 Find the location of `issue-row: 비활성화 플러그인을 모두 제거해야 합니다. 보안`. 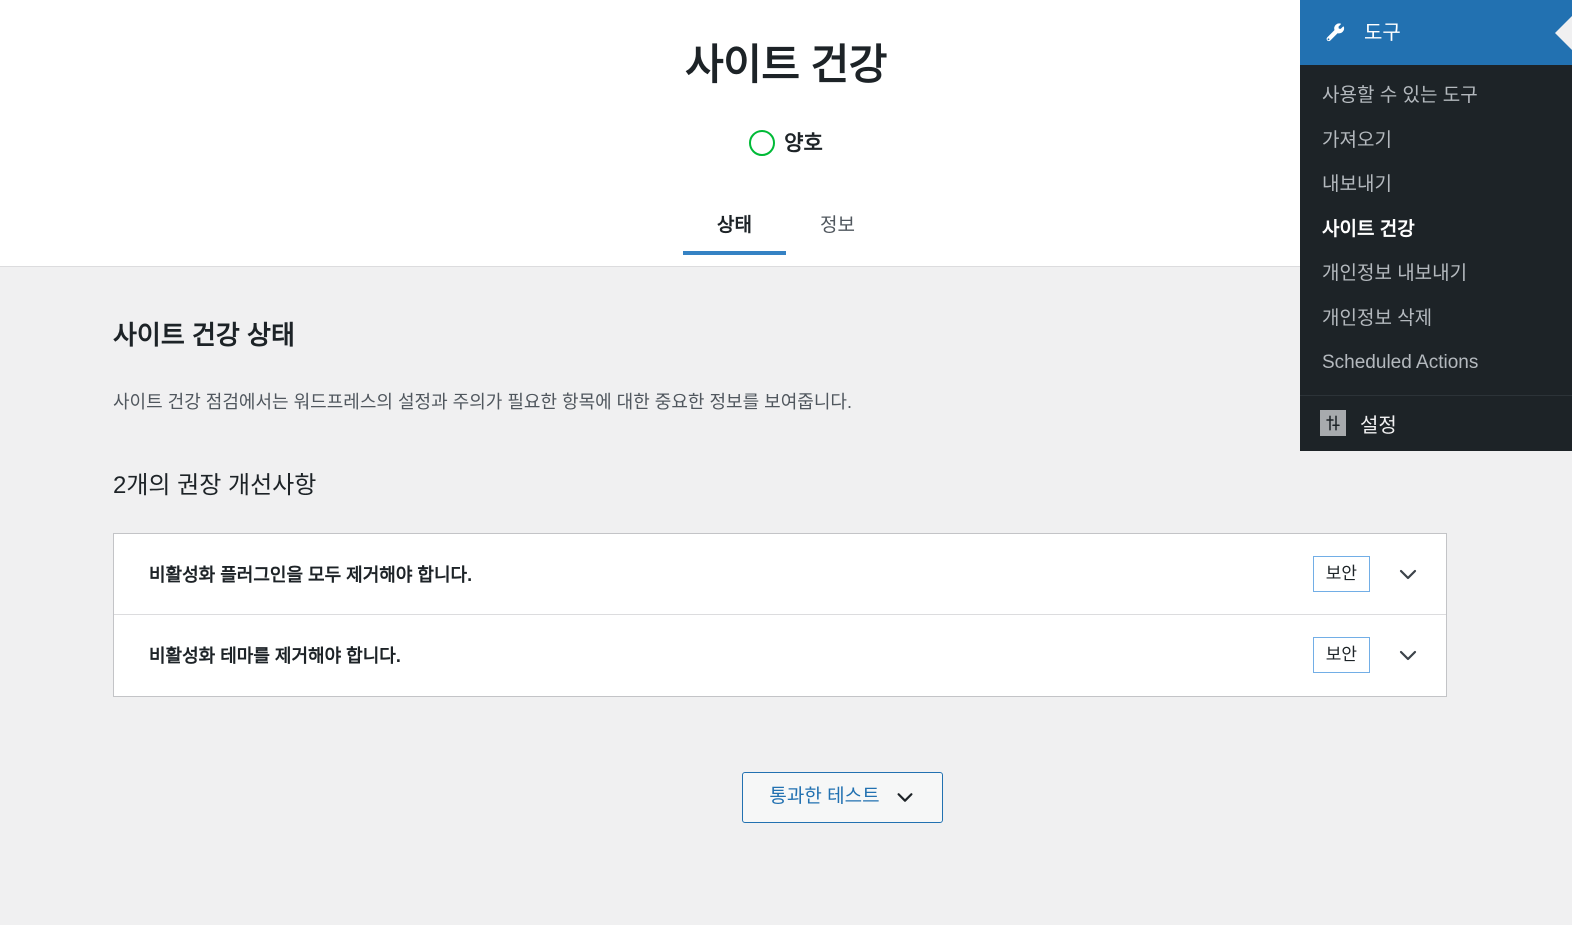

issue-row: 비활성화 플러그인을 모두 제거해야 합니다. 보안 is located at coordinates (780, 574).